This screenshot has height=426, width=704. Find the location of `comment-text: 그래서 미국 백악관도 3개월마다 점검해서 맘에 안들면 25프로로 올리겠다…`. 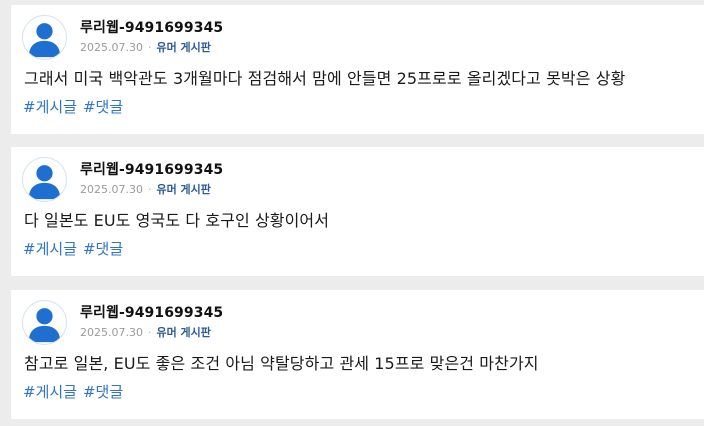

comment-text: 그래서 미국 백악관도 3개월마다 점검해서 맘에 안들면 25프로로 올리겠다… is located at coordinates (325, 78).